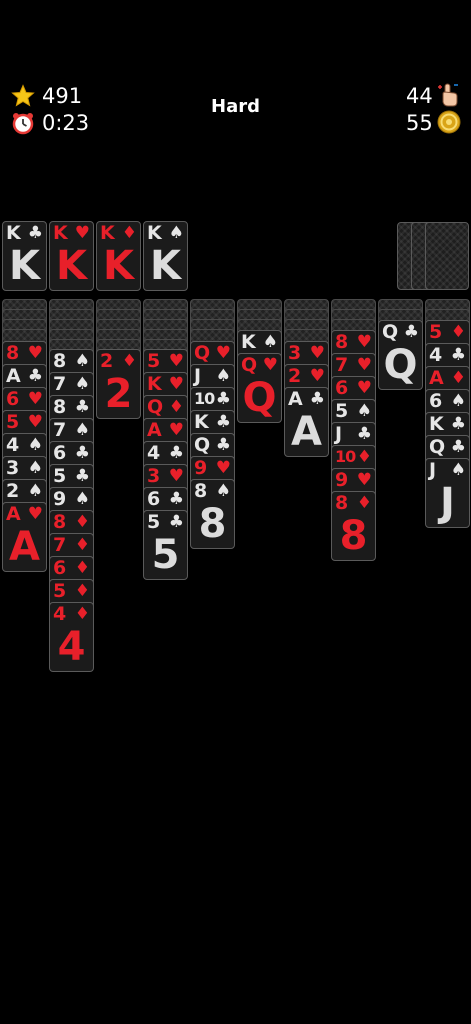  Describe the element at coordinates (353, 536) in the screenshot. I see `card-rank-large: 8` at that location.